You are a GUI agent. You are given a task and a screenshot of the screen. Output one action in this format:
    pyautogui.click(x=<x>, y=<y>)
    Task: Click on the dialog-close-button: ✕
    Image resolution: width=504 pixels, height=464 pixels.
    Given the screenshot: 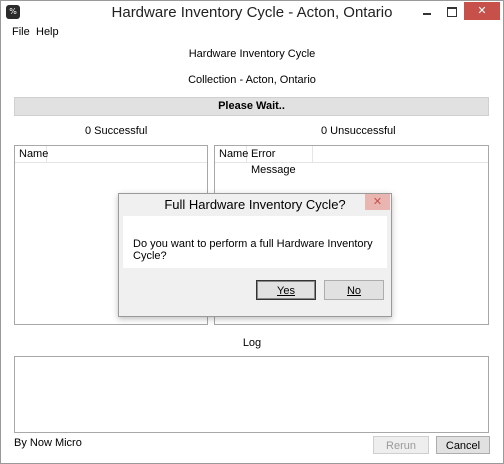 What is the action you would take?
    pyautogui.click(x=377, y=202)
    